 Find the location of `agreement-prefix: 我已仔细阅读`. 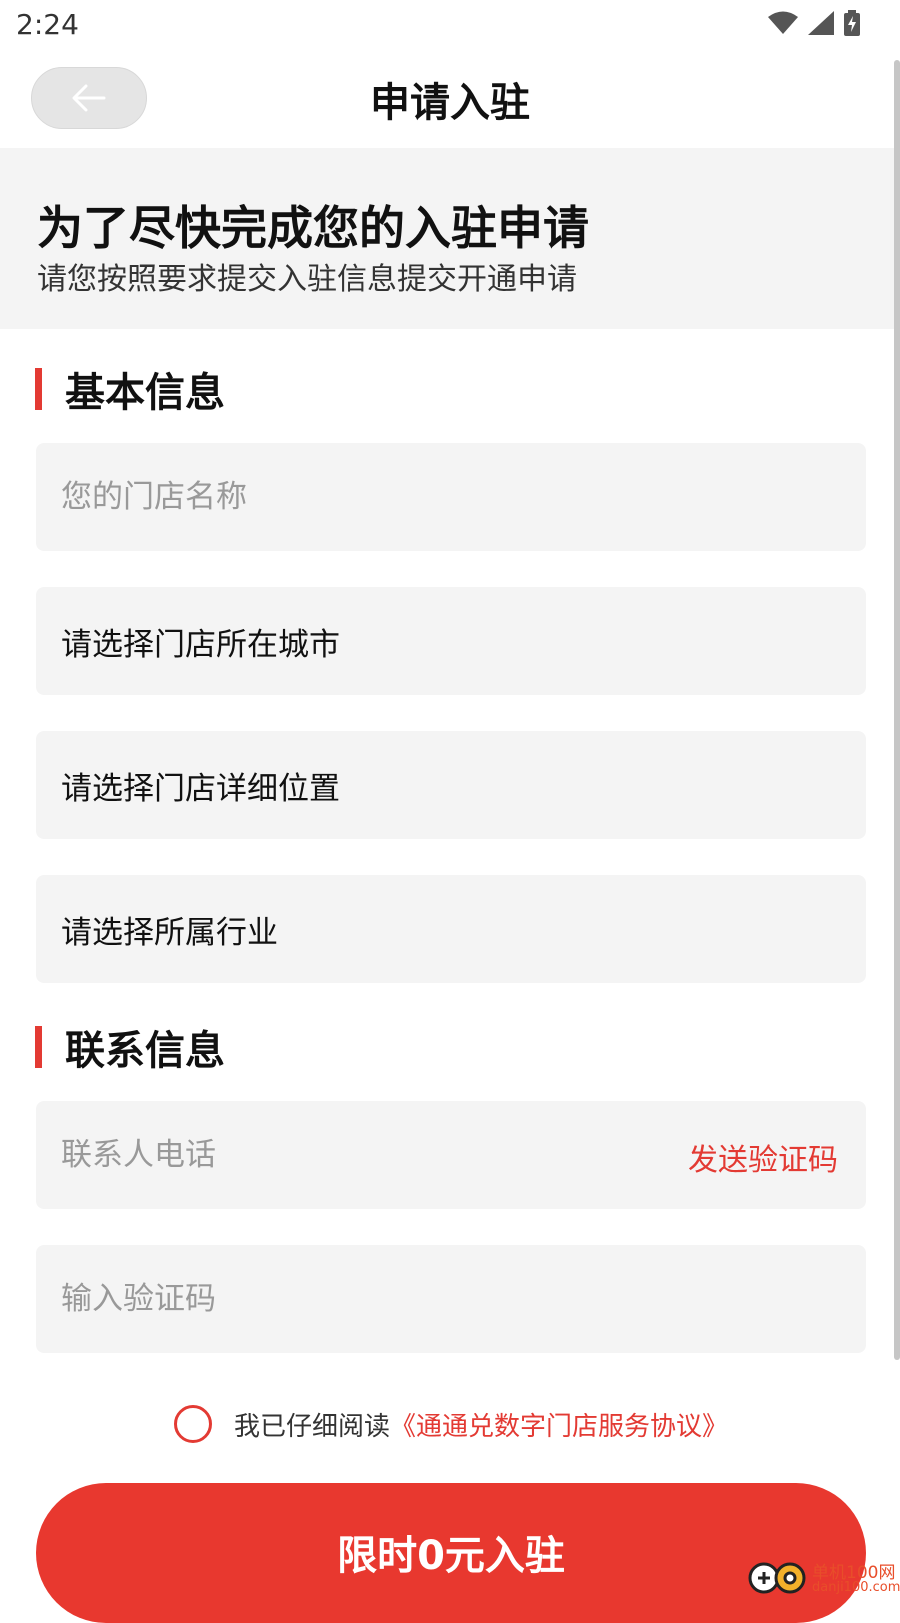

agreement-prefix: 我已仔细阅读 is located at coordinates (312, 1426).